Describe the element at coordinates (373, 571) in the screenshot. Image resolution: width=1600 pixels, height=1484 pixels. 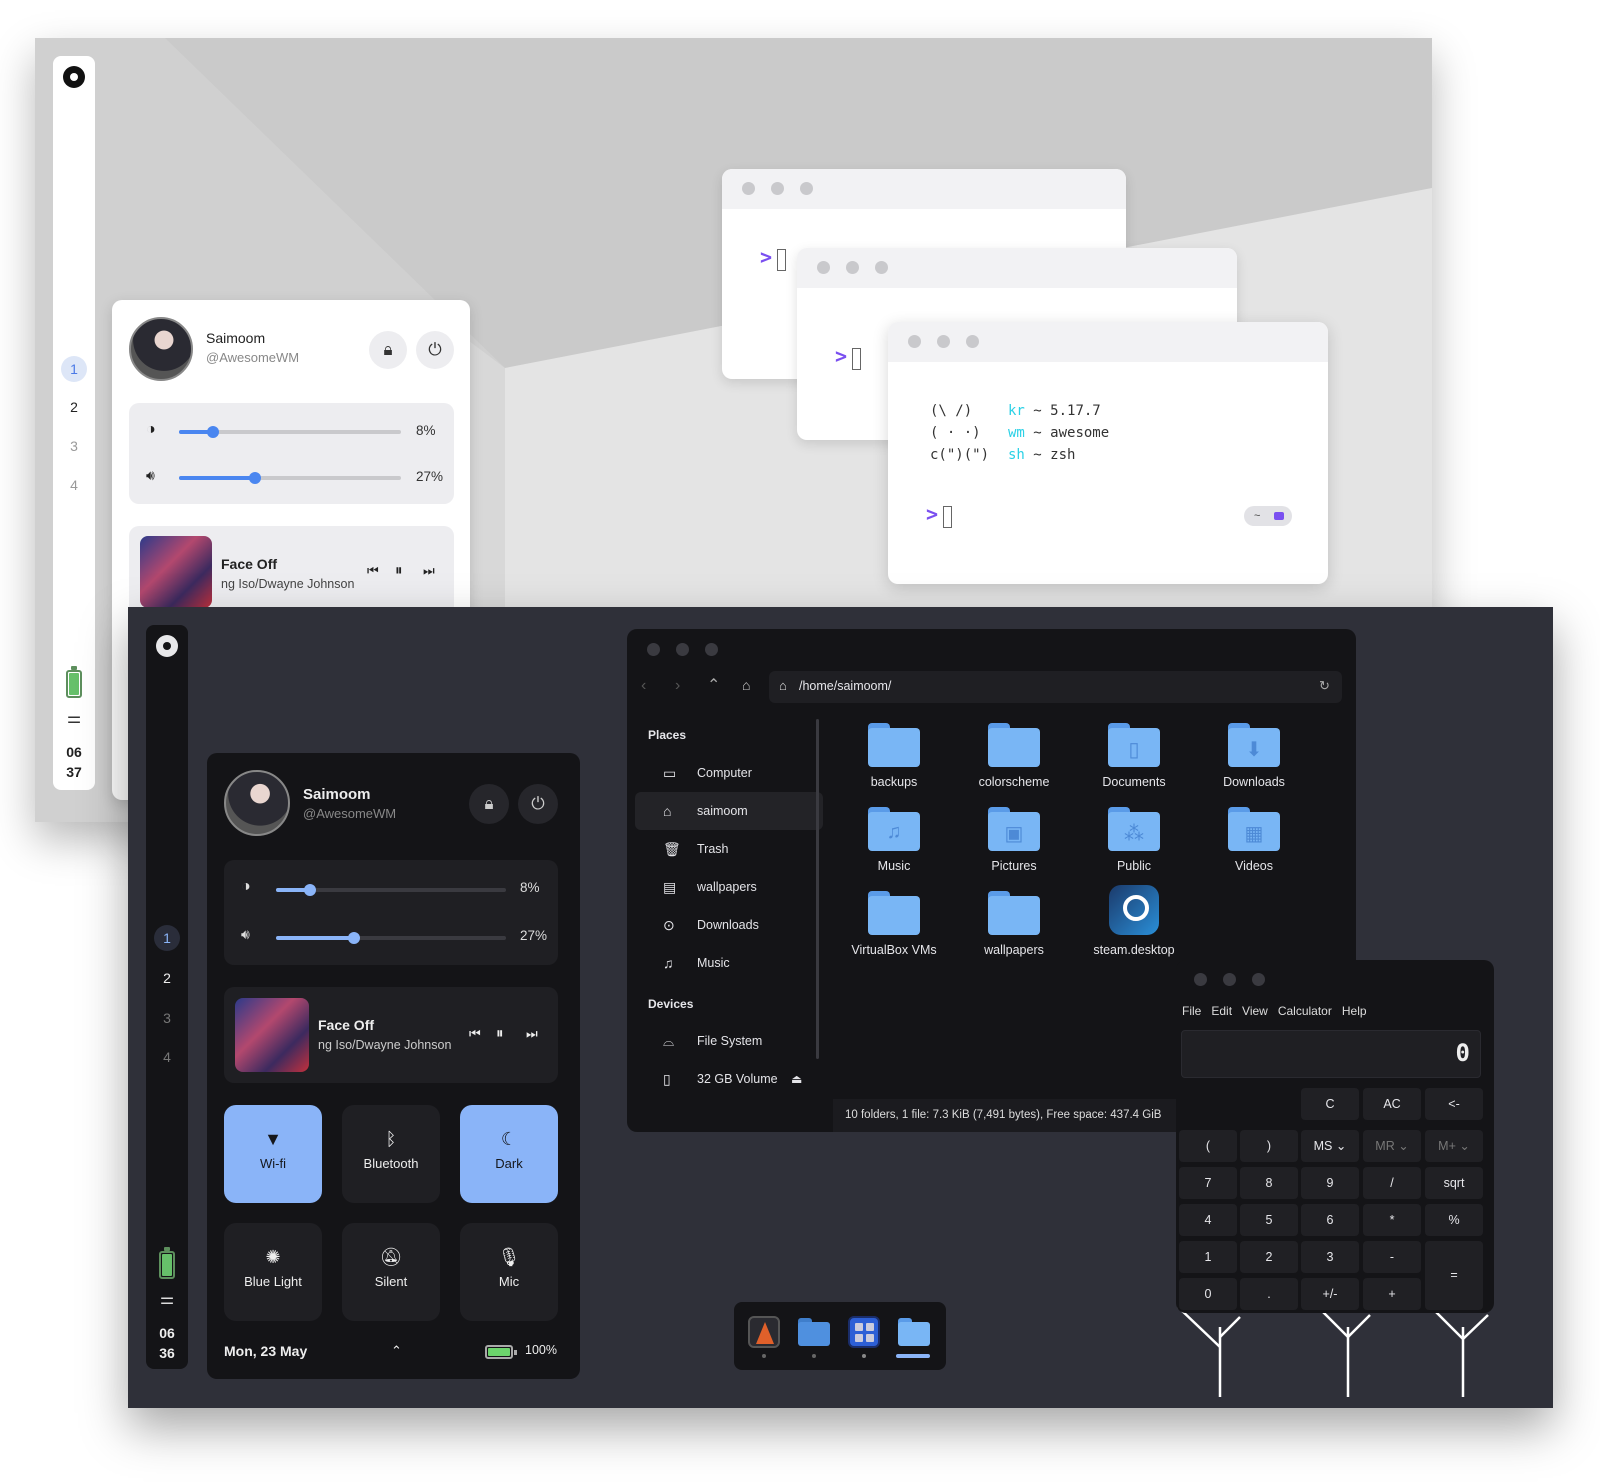
I see `previous-icon: ⏮` at that location.